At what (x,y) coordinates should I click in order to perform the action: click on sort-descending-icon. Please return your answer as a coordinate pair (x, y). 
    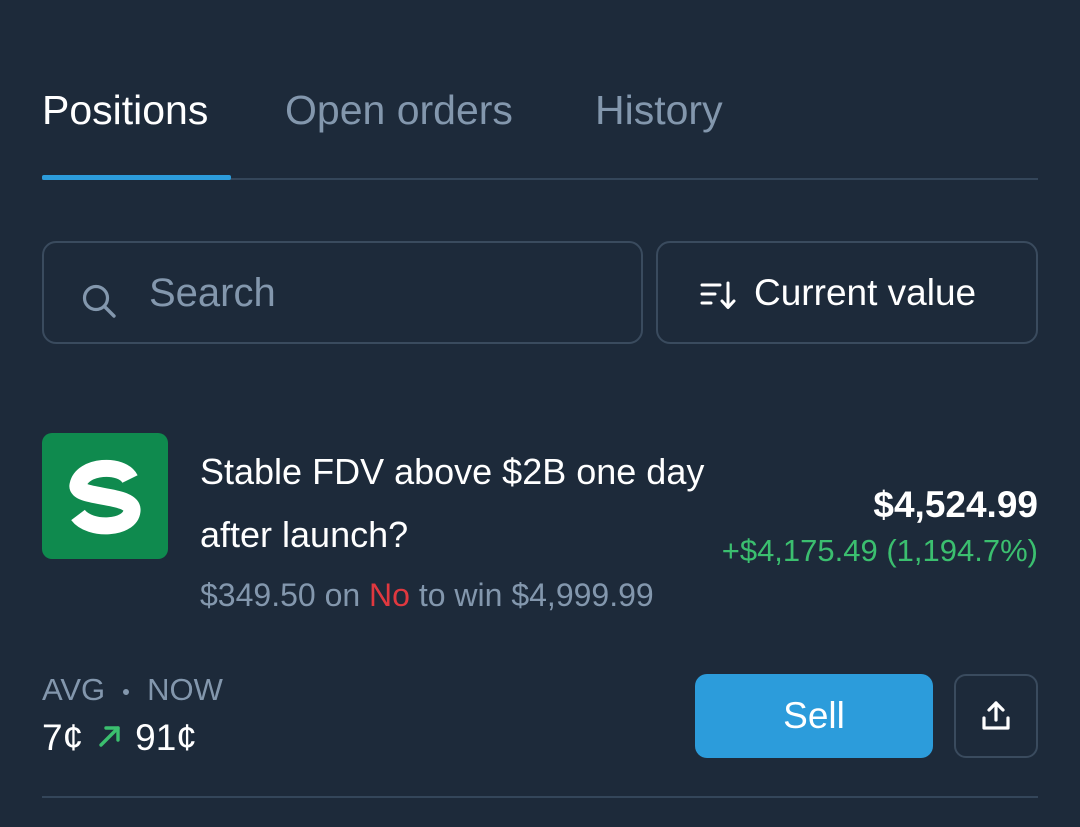
    Looking at the image, I should click on (718, 295).